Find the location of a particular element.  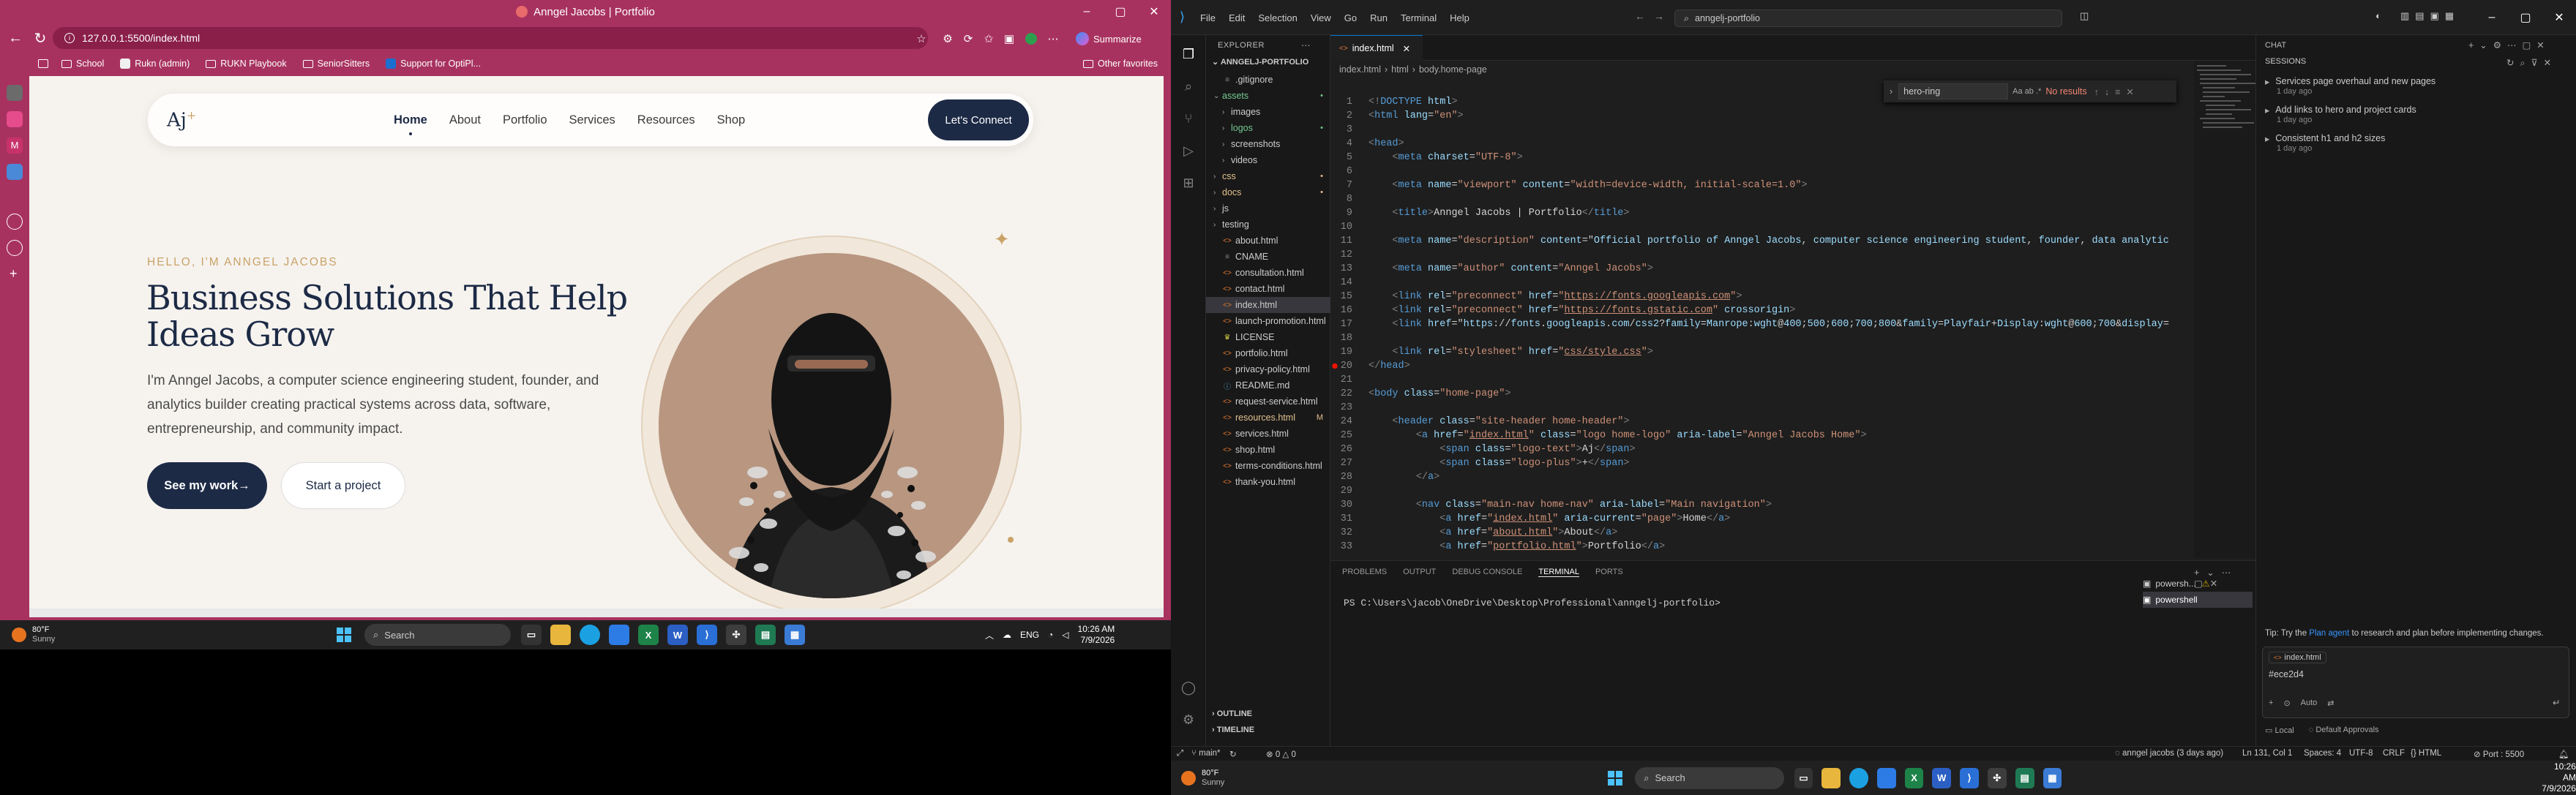

source-control-icon: ⑂ is located at coordinates (1188, 118).